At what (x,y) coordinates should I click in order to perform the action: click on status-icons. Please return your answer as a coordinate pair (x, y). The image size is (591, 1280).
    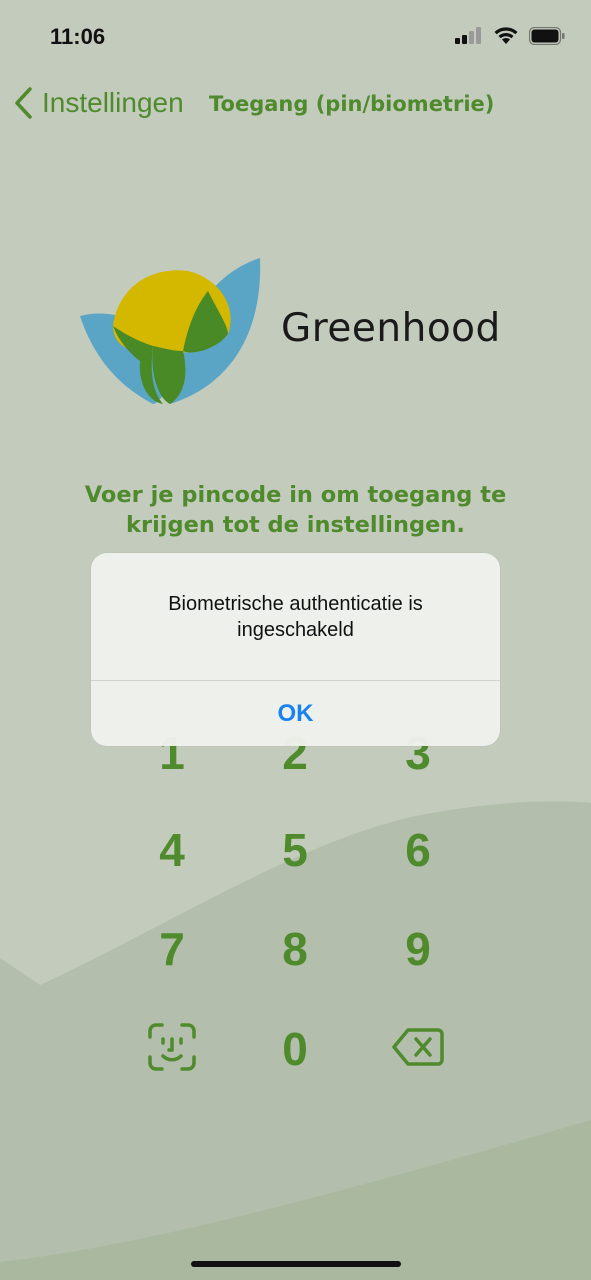
    Looking at the image, I should click on (510, 35).